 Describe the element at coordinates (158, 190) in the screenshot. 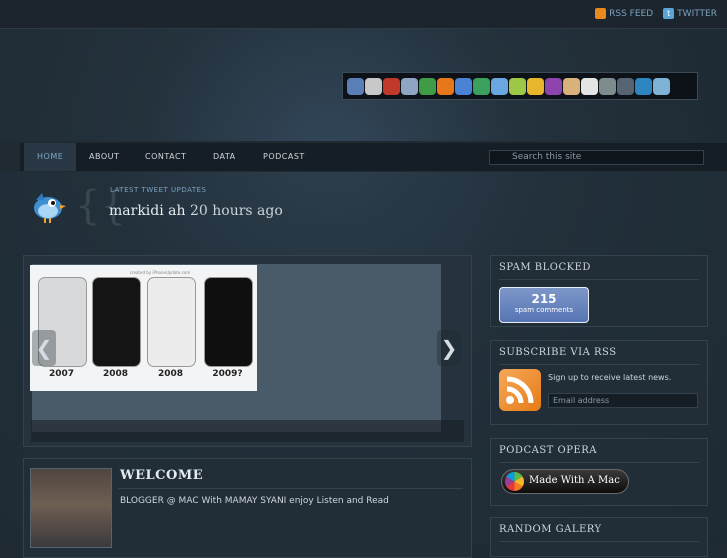

I see `tweet-label: LATEST TWEET UPDATES` at that location.